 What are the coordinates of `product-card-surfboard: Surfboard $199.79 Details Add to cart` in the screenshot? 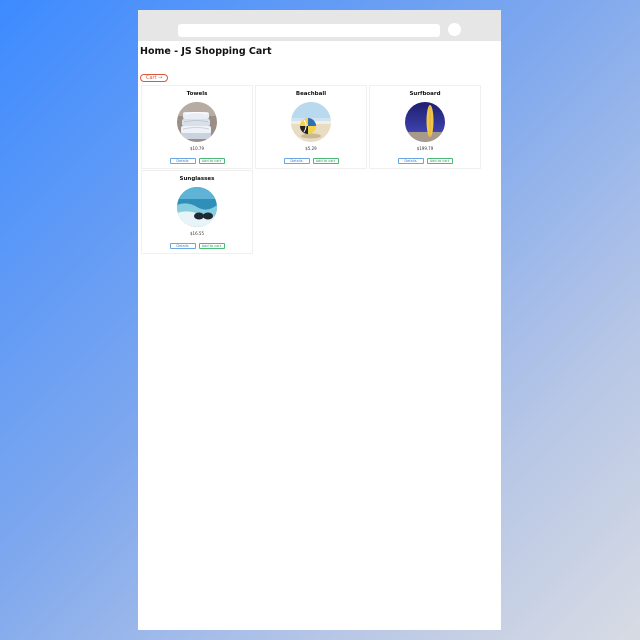 It's located at (425, 127).